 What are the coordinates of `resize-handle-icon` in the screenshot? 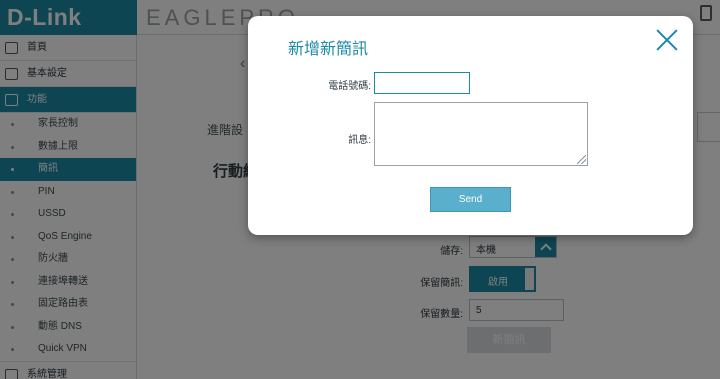 It's located at (581, 159).